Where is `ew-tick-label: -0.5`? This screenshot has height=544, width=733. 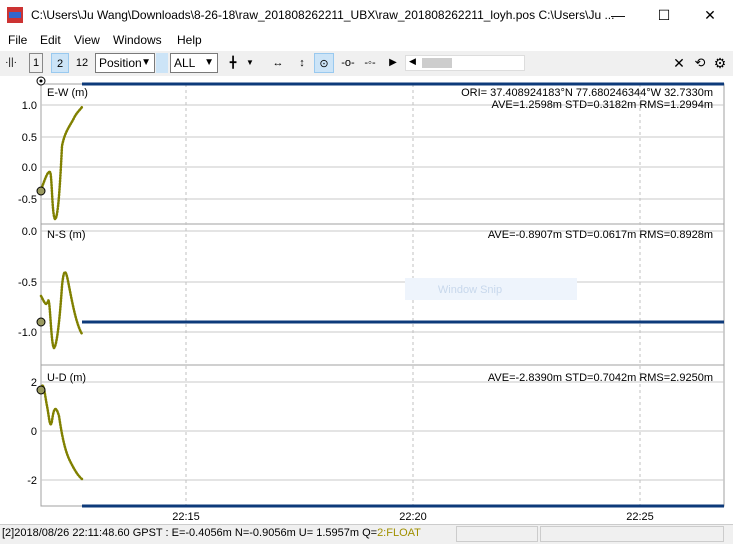
ew-tick-label: -0.5 is located at coordinates (27, 200).